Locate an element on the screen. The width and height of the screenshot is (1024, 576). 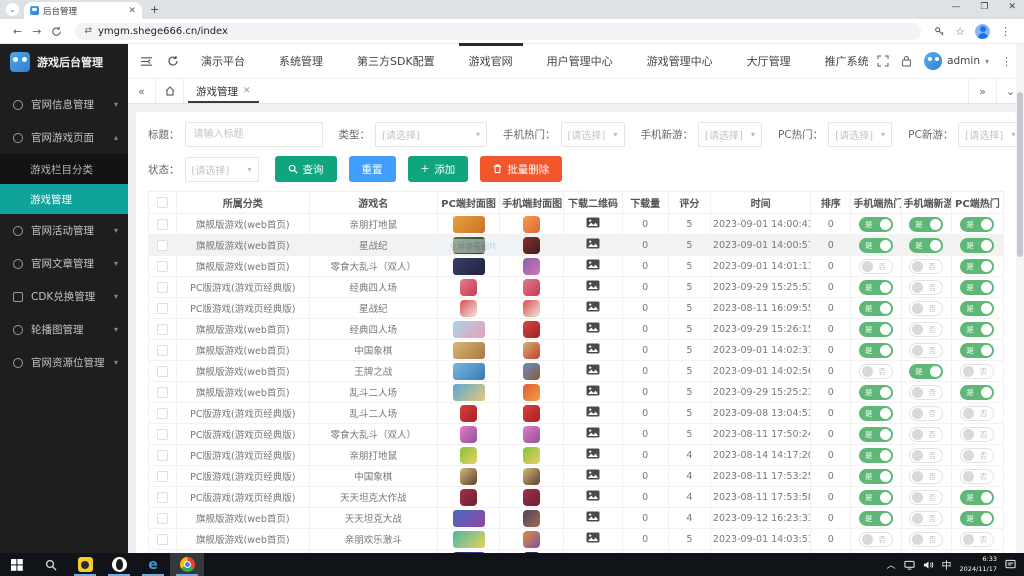
topnav-item: 游戏官网 is located at coordinates (490, 61).